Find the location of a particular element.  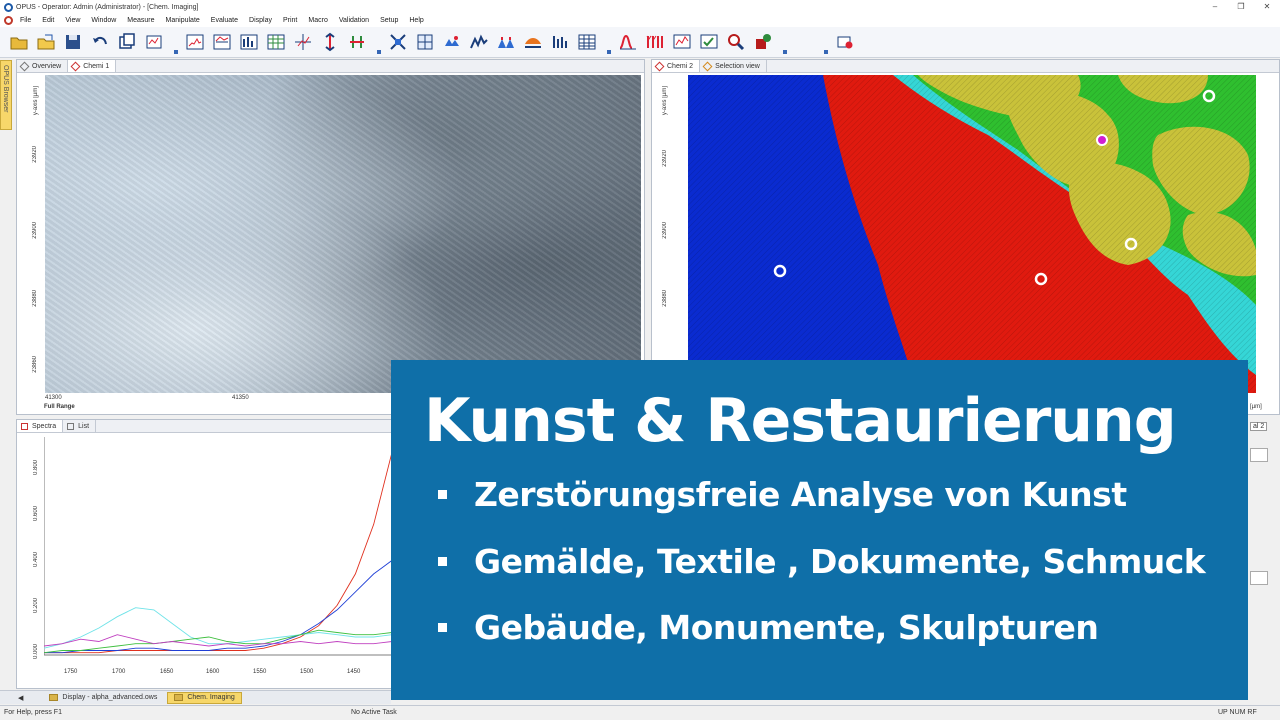

status-indicators: UP NUM RF is located at coordinates (1237, 712).